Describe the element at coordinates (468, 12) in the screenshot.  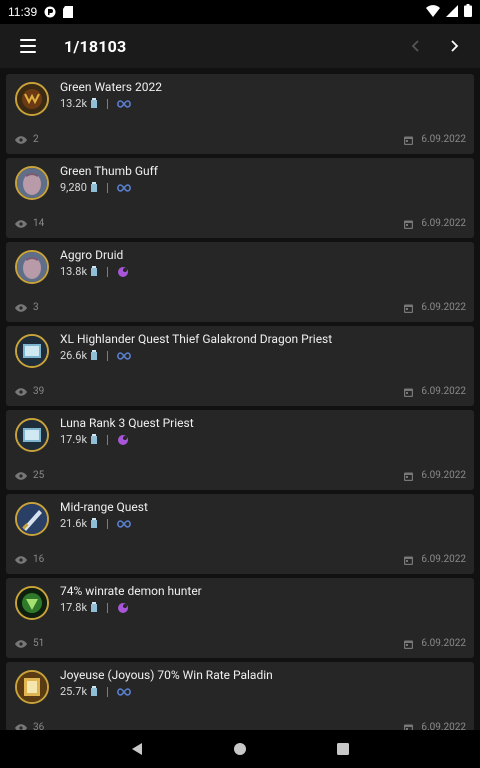
I see `battery-icon` at that location.